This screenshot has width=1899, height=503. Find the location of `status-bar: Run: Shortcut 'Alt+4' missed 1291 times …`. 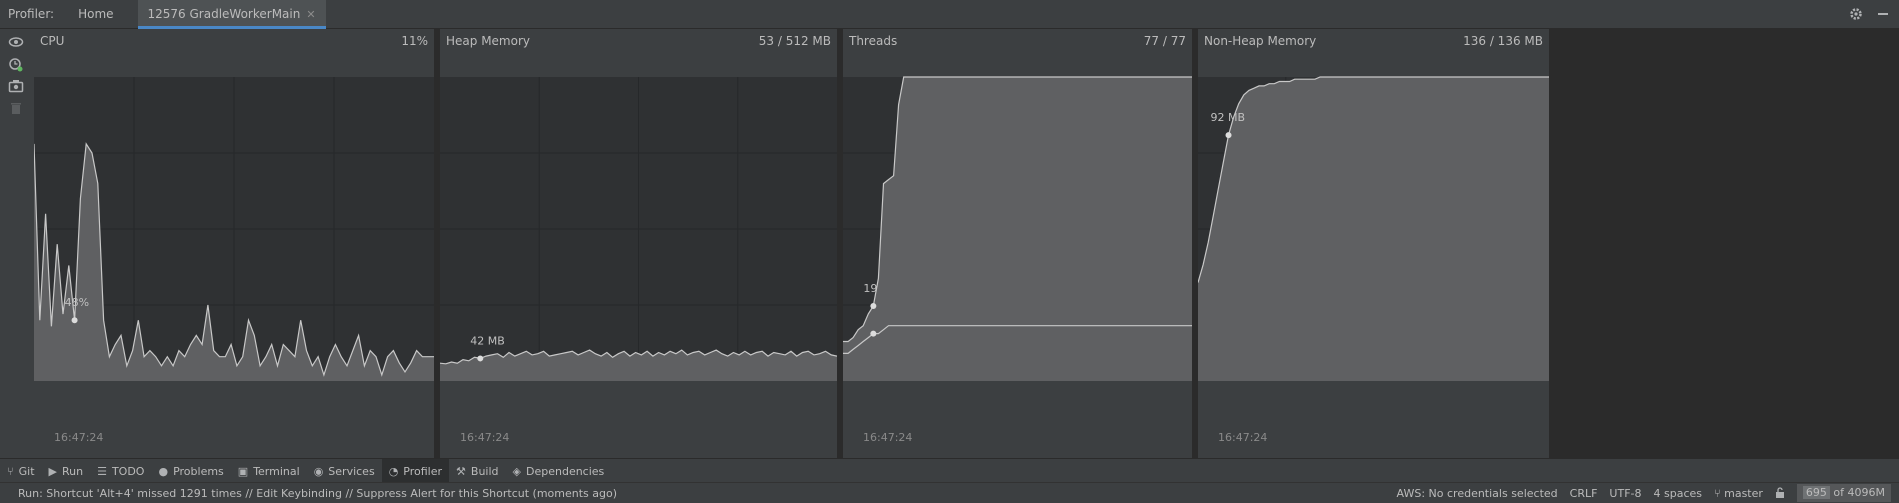

status-bar: Run: Shortcut 'Alt+4' missed 1291 times … is located at coordinates (949, 492).